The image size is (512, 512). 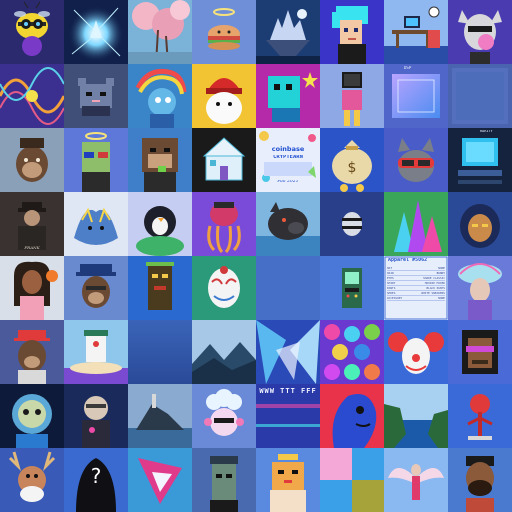 I want to click on tile-dsp-gradient-panel: DSP, so click(x=416, y=96).